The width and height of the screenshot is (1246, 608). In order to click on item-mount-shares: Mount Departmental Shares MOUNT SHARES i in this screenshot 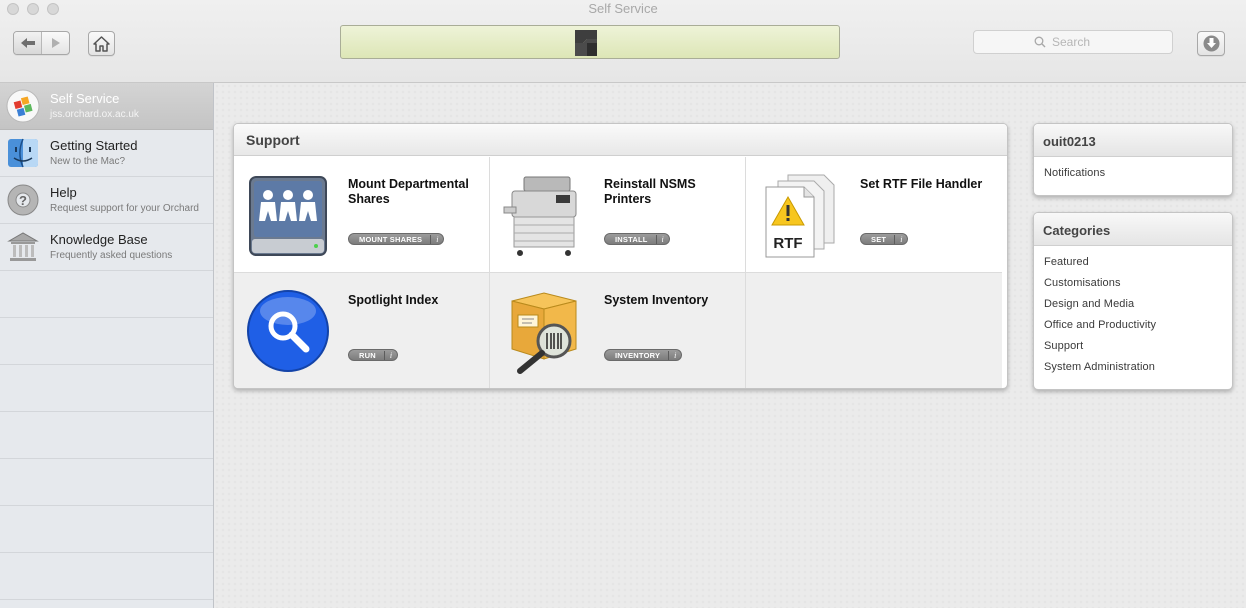, I will do `click(362, 215)`.